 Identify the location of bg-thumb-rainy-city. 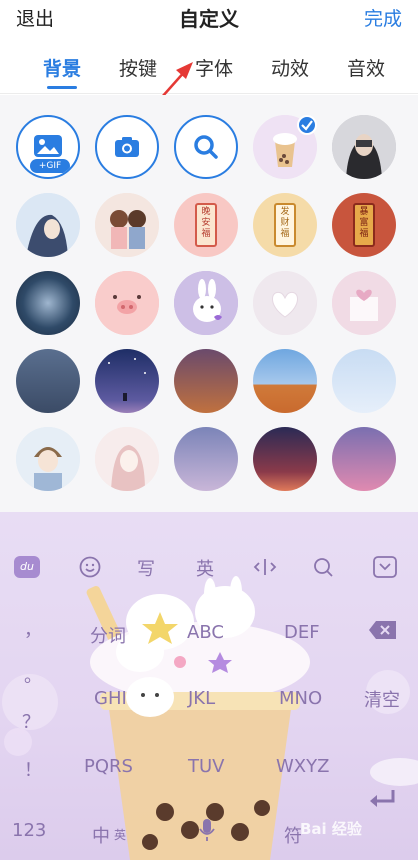
(48, 381).